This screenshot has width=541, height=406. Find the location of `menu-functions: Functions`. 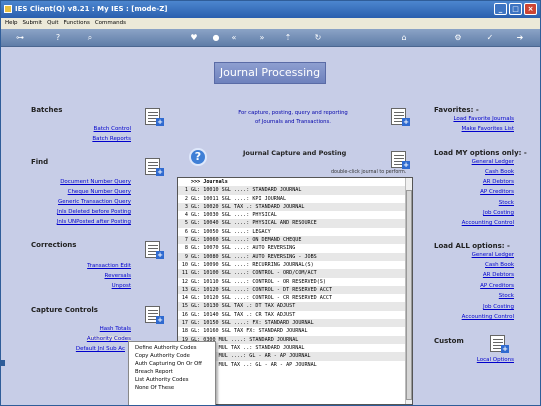

menu-functions: Functions is located at coordinates (77, 23).